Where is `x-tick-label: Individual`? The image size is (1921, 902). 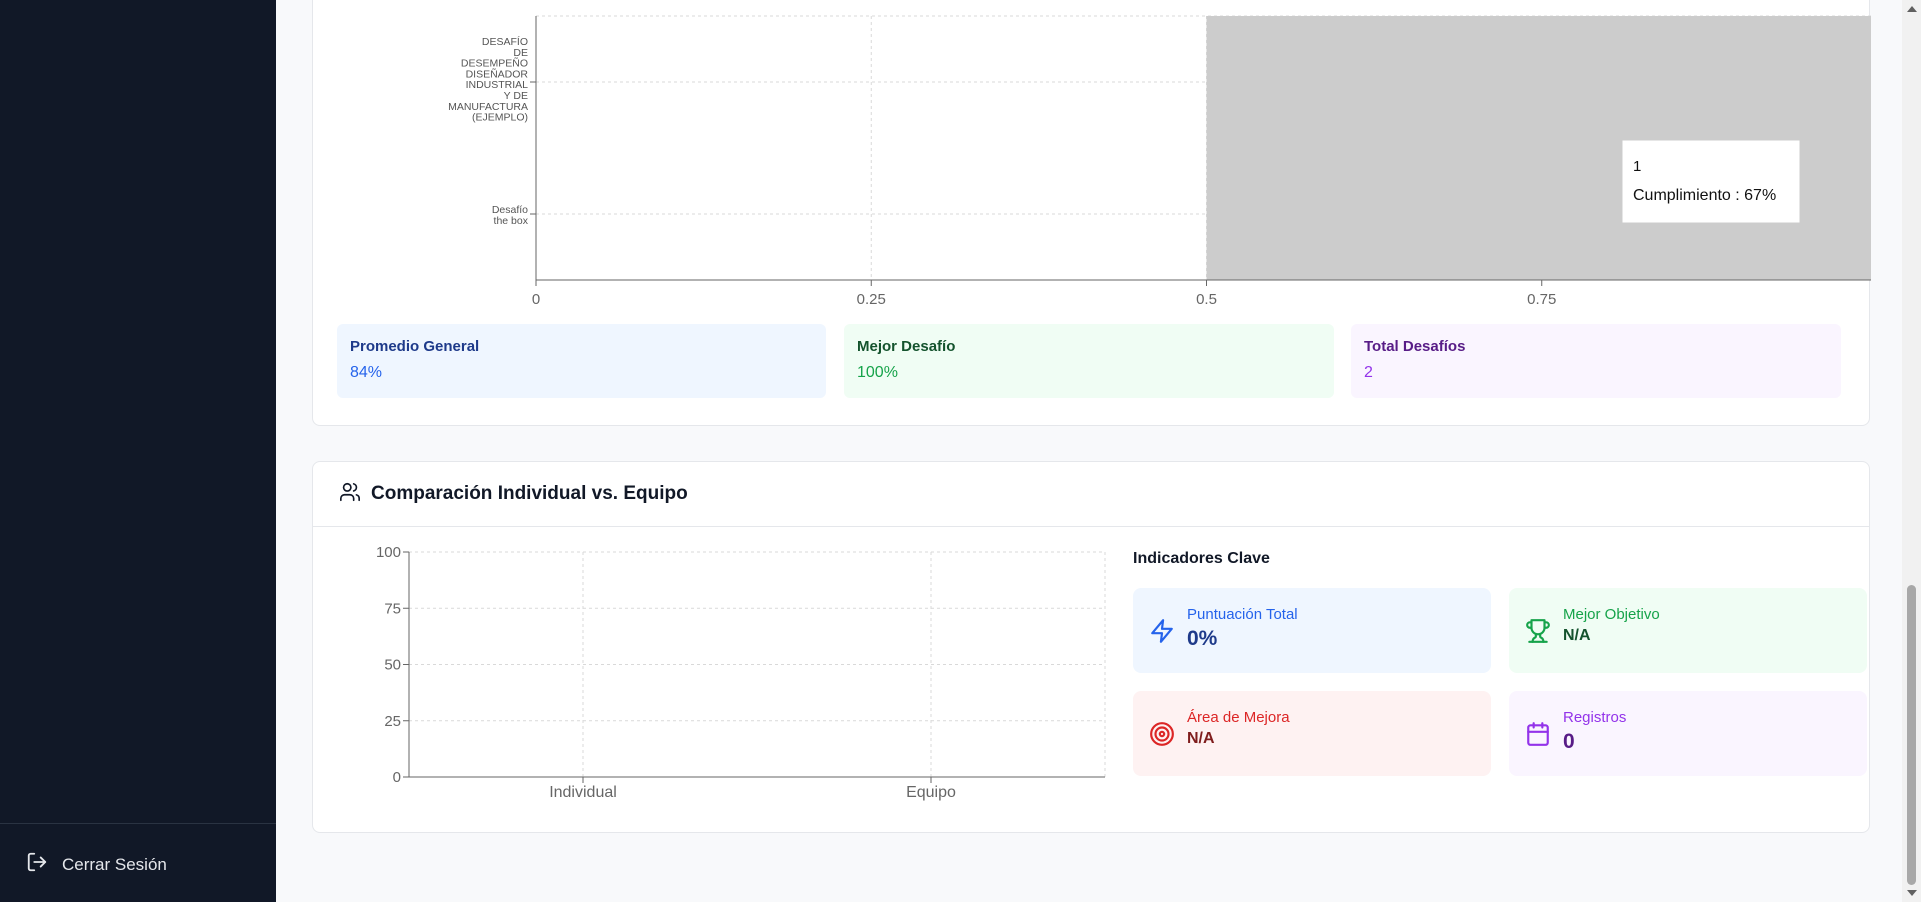
x-tick-label: Individual is located at coordinates (583, 792).